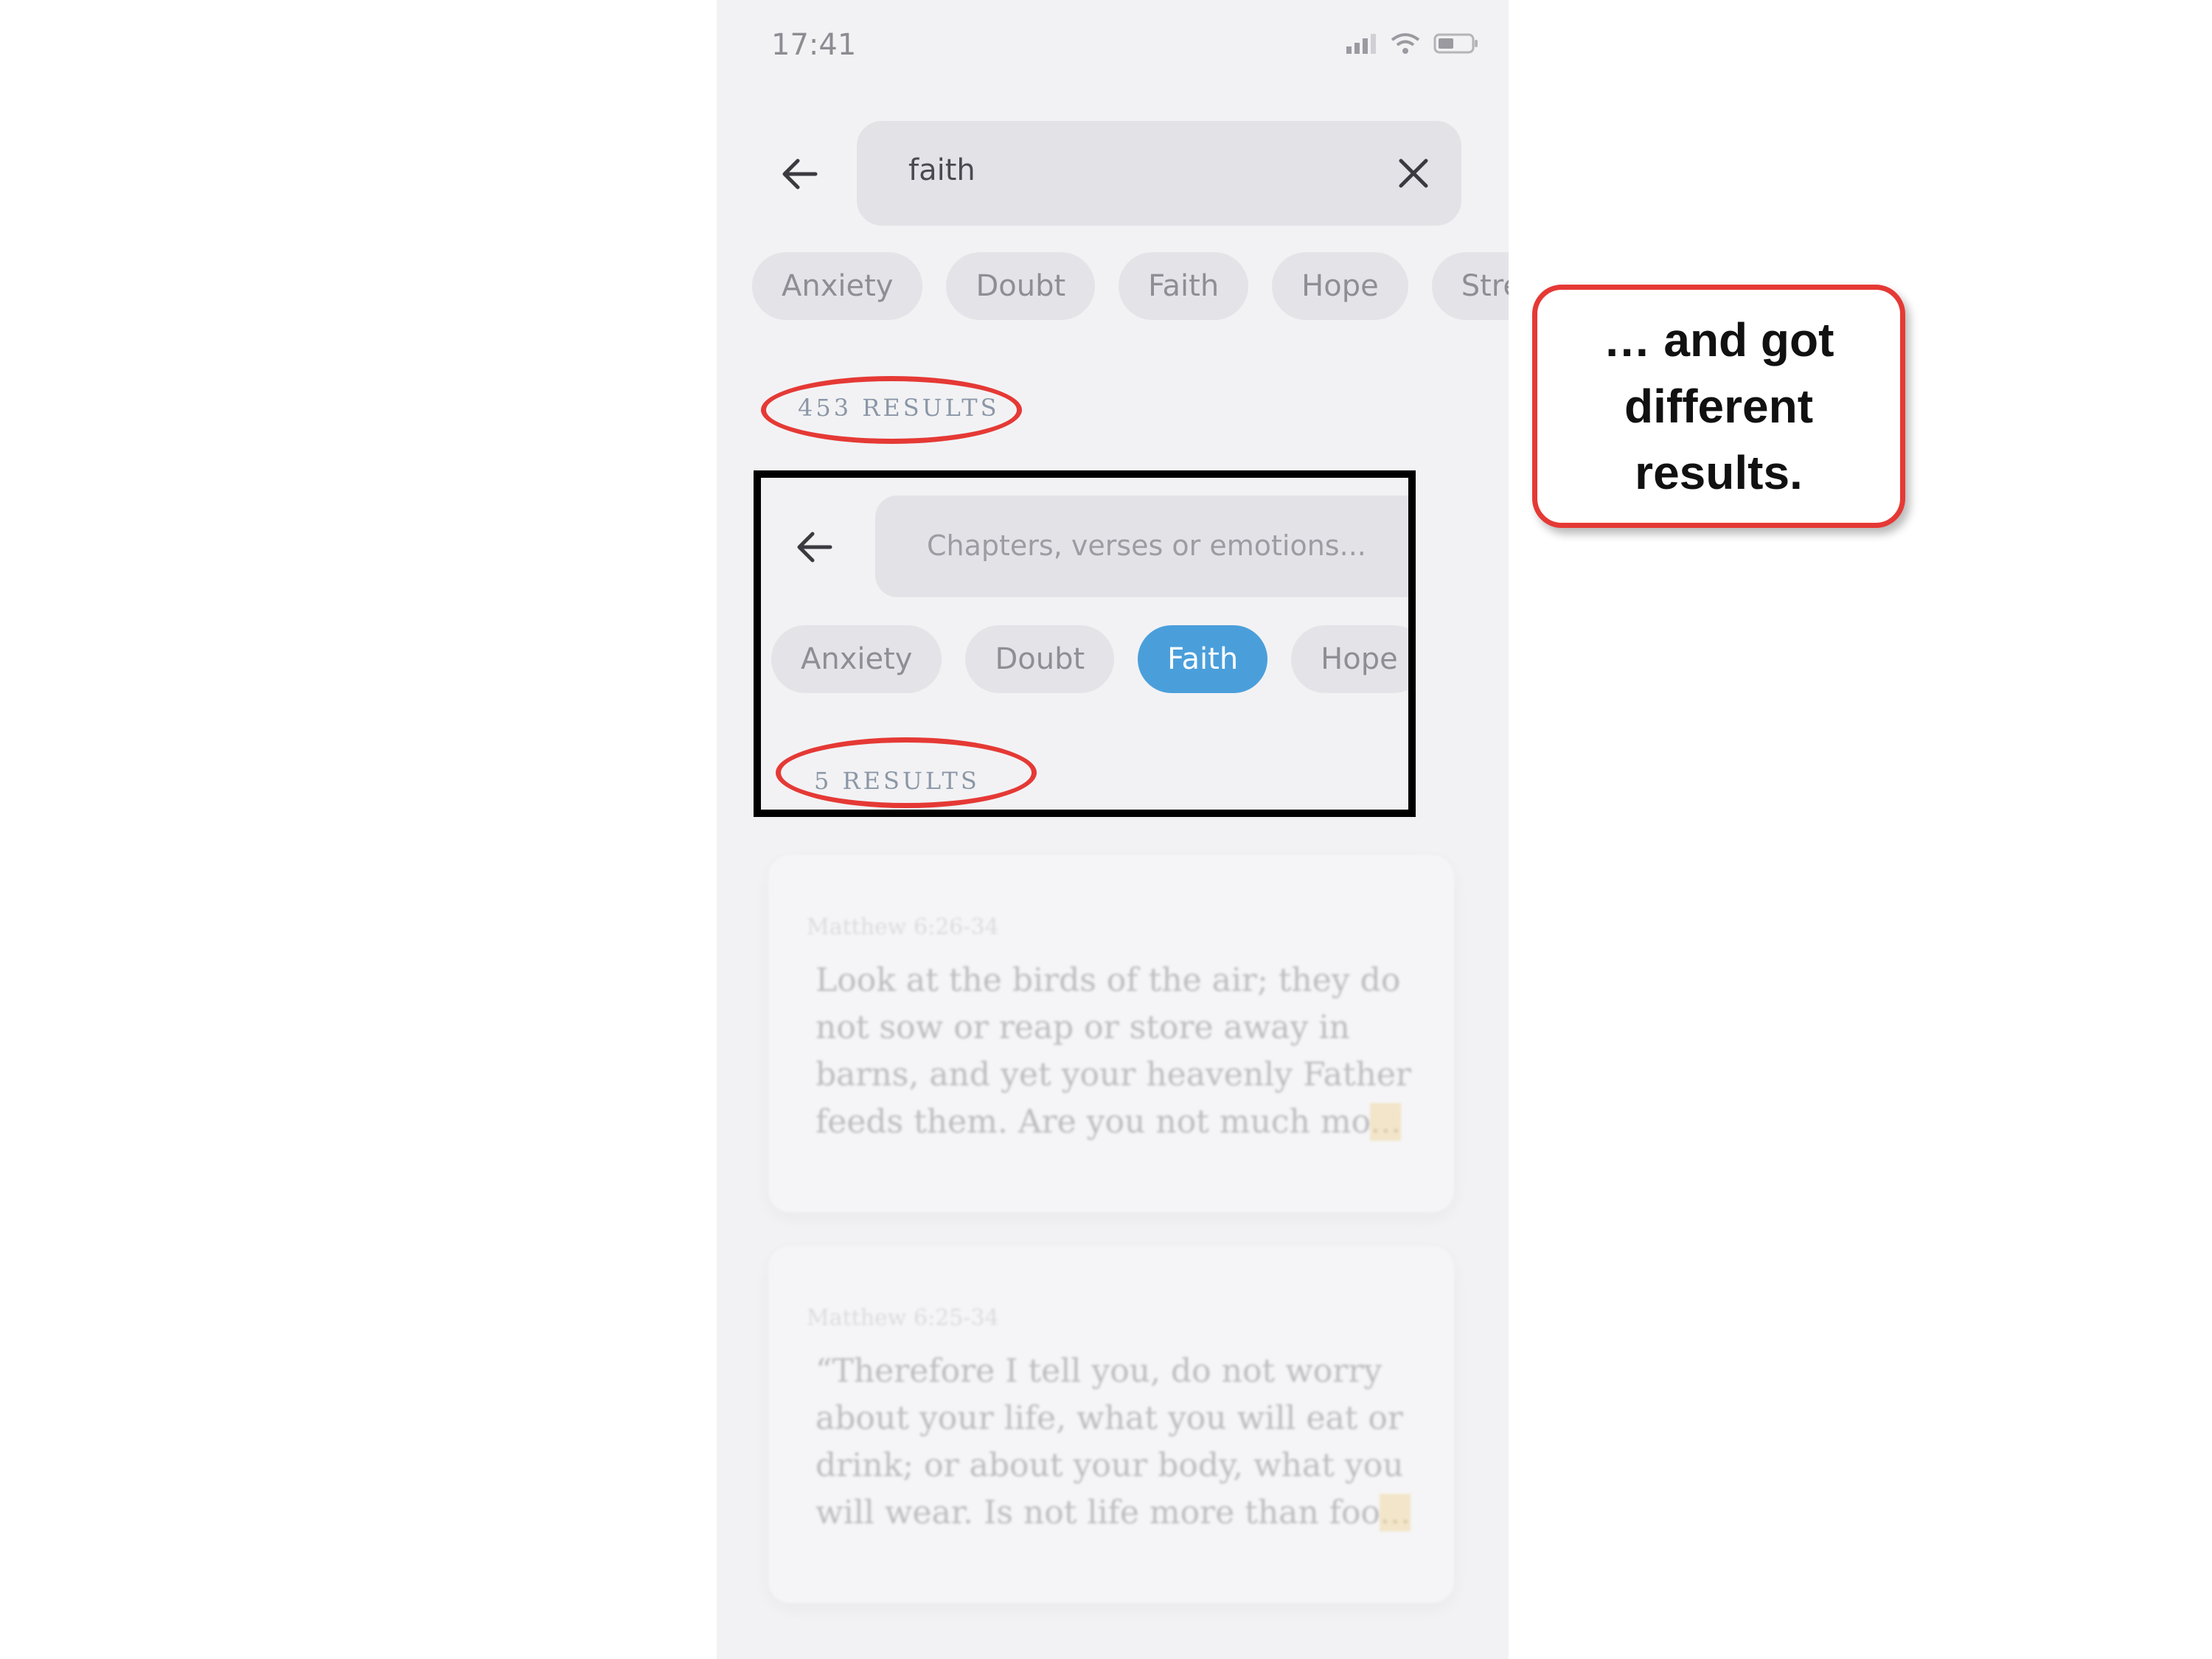  Describe the element at coordinates (941, 170) in the screenshot. I see `search-query: faith` at that location.